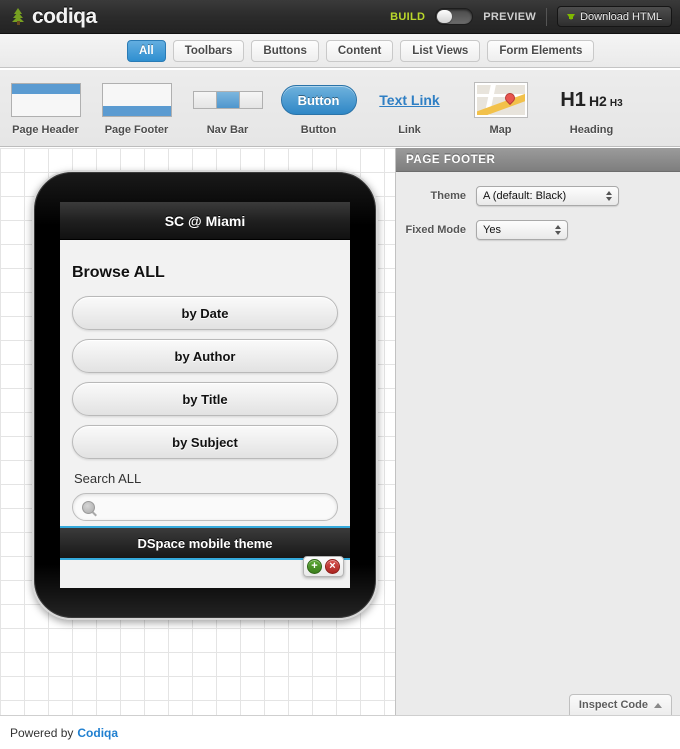  Describe the element at coordinates (42, 732) in the screenshot. I see `powered-by-text: Powered by` at that location.